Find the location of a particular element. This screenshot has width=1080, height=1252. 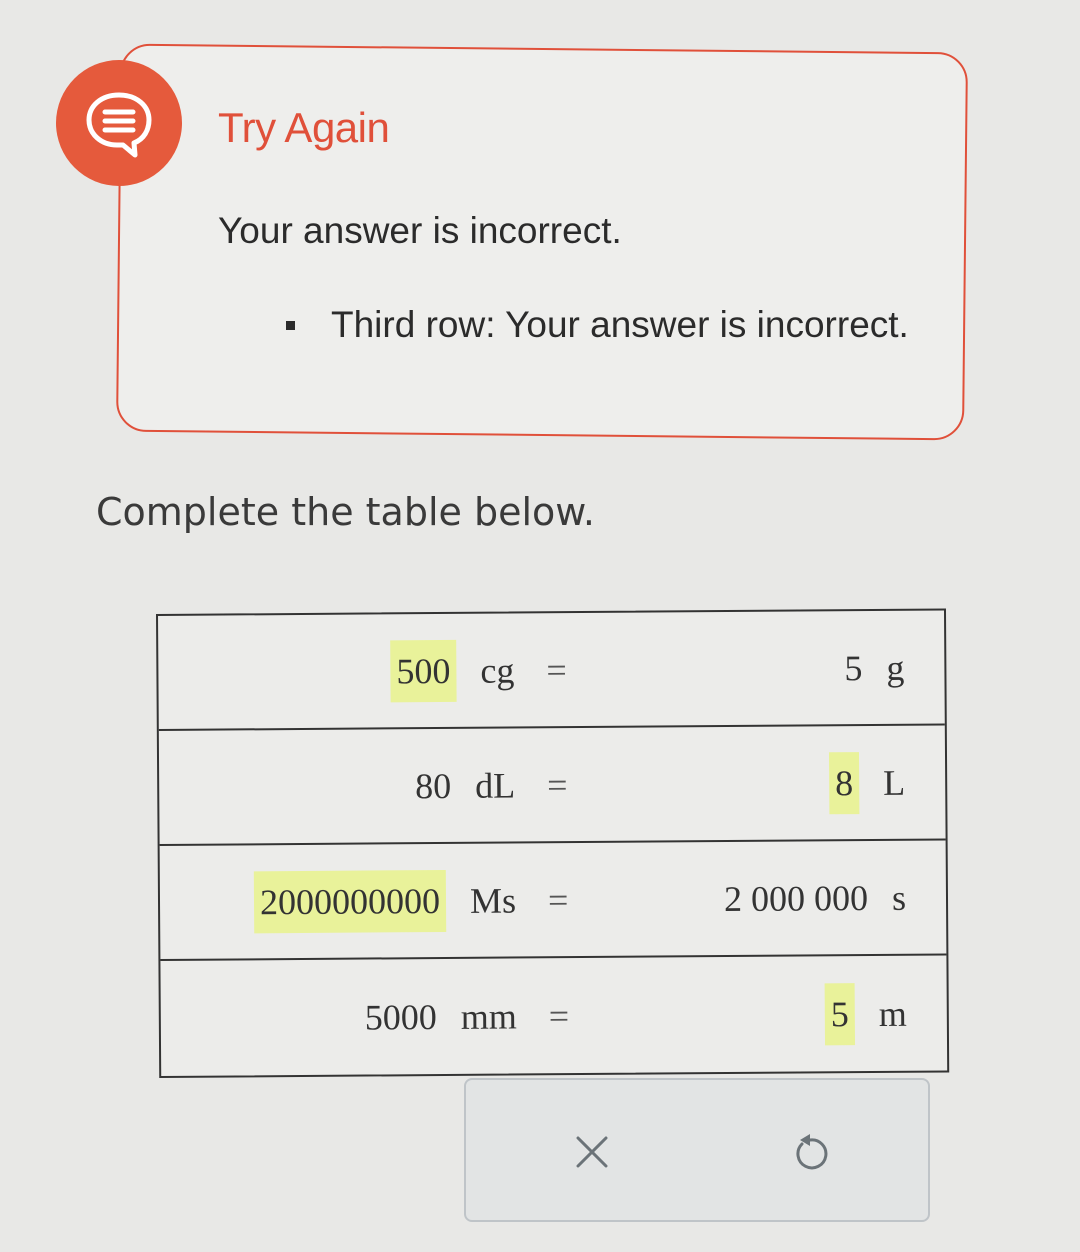

row-left-cell: 2000000000 Ms is located at coordinates (385, 900).